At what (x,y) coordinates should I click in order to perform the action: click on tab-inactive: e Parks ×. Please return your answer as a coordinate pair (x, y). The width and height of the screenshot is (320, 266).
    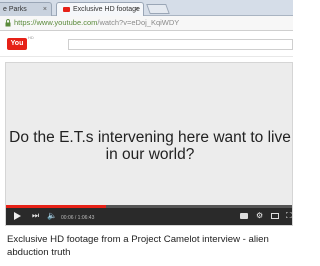
    Looking at the image, I should click on (26, 9).